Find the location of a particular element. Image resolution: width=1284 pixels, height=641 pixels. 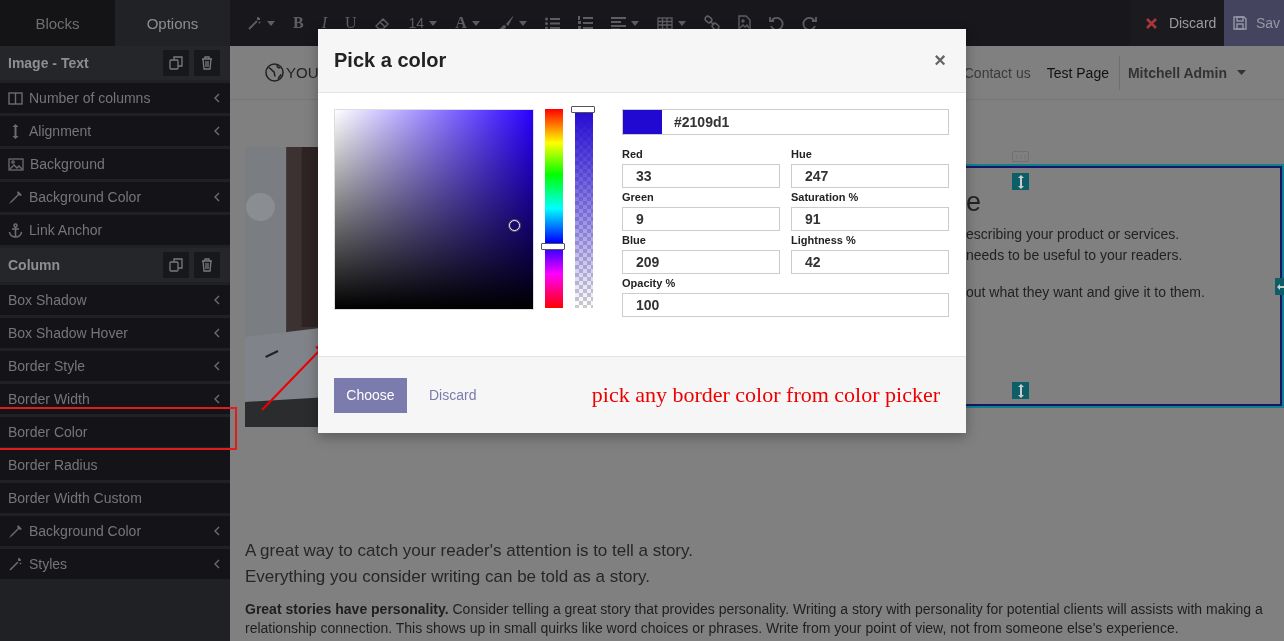

option-item: Border Width Custom is located at coordinates (115, 498).